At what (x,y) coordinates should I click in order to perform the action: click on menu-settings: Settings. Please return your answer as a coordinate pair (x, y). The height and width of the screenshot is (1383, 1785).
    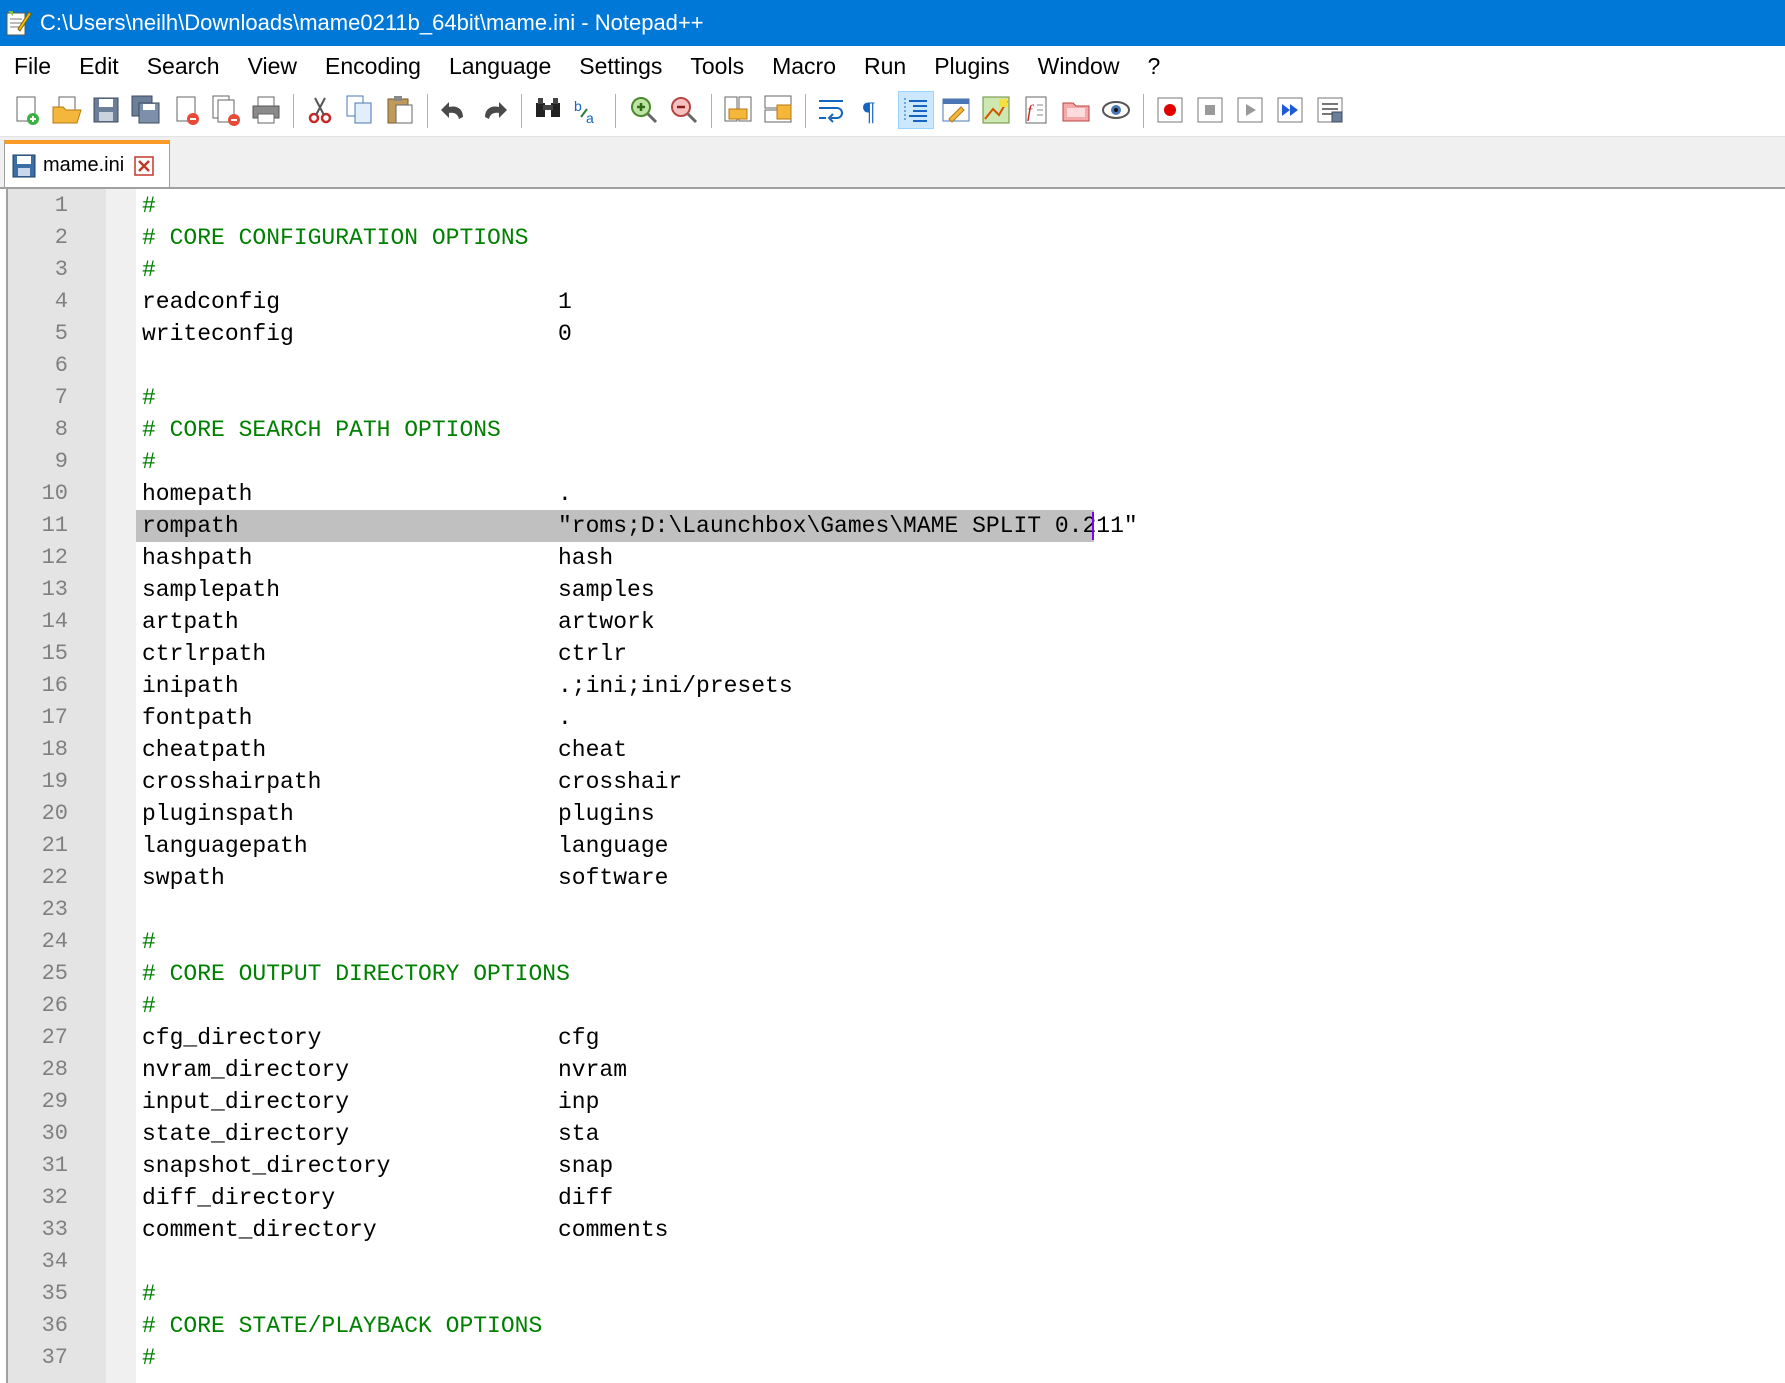
    Looking at the image, I should click on (620, 66).